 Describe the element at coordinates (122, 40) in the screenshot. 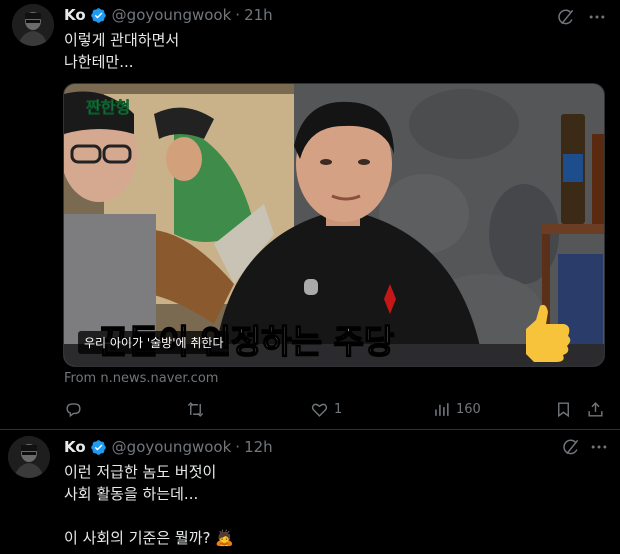

I see `tweet-text-line: 이렇게 관대하면서` at that location.